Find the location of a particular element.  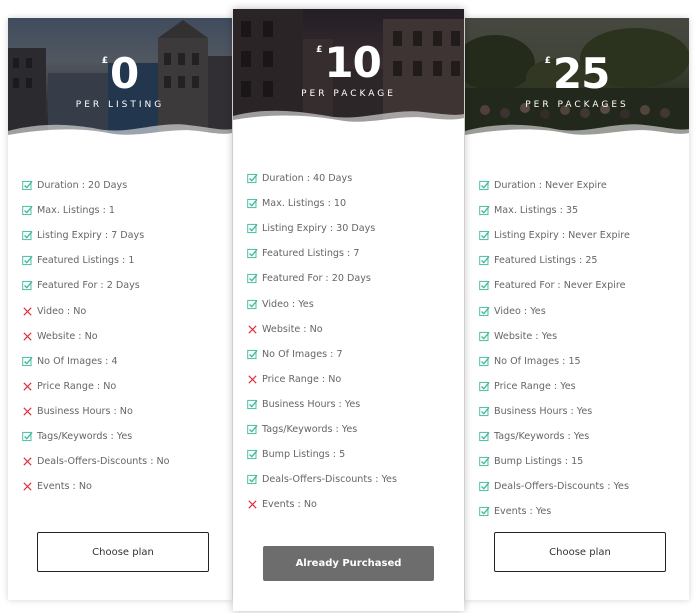

feature-item: Deals-Offers-Discounts : No is located at coordinates (127, 461).